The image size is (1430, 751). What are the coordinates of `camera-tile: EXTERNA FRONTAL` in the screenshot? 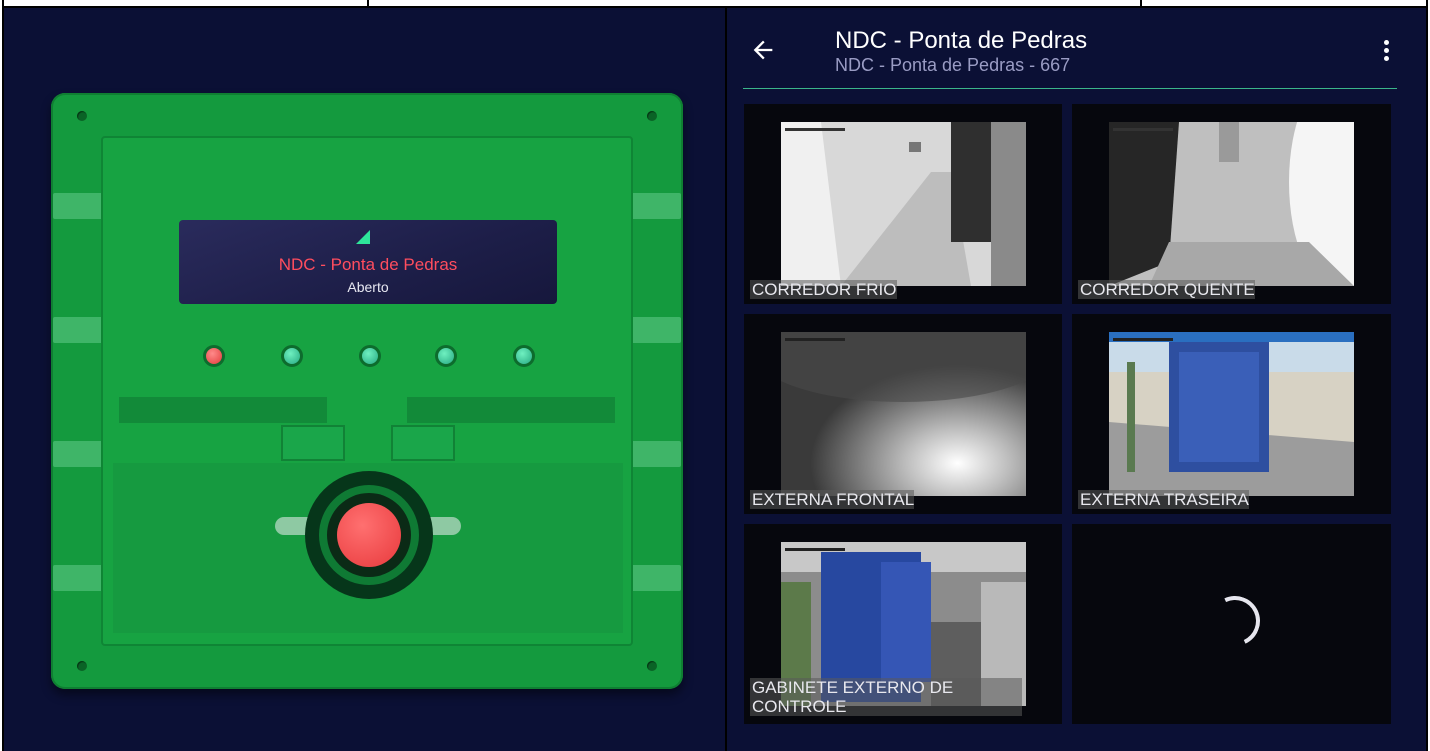 It's located at (903, 414).